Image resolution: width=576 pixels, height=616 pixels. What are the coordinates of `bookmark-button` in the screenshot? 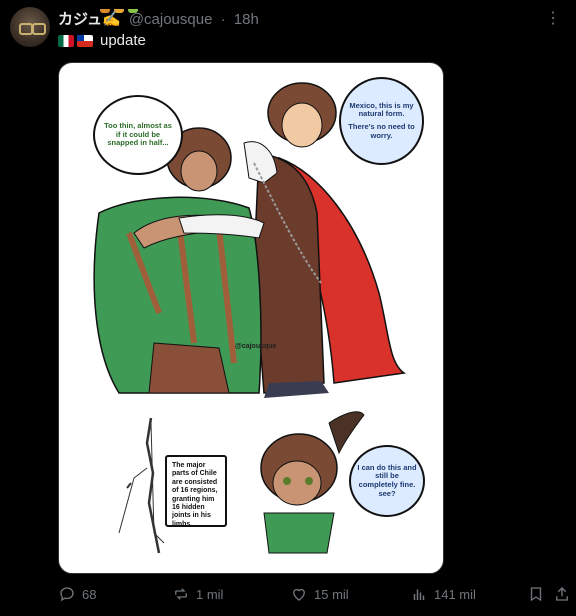 It's located at (536, 594).